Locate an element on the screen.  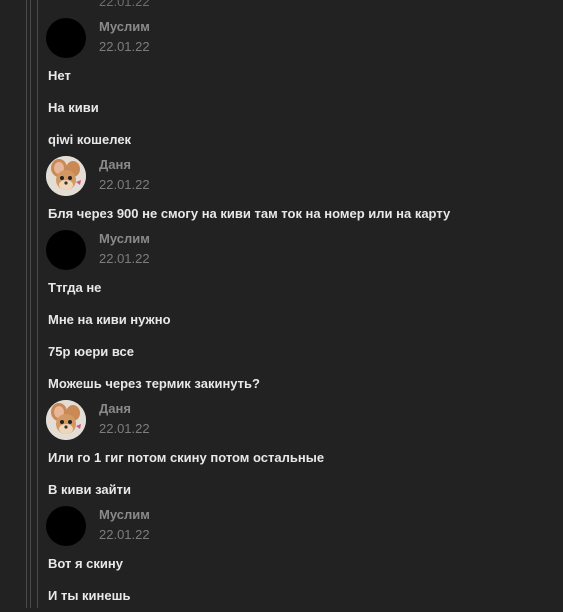
partial-message-header: 22.01.22 is located at coordinates (188, 4).